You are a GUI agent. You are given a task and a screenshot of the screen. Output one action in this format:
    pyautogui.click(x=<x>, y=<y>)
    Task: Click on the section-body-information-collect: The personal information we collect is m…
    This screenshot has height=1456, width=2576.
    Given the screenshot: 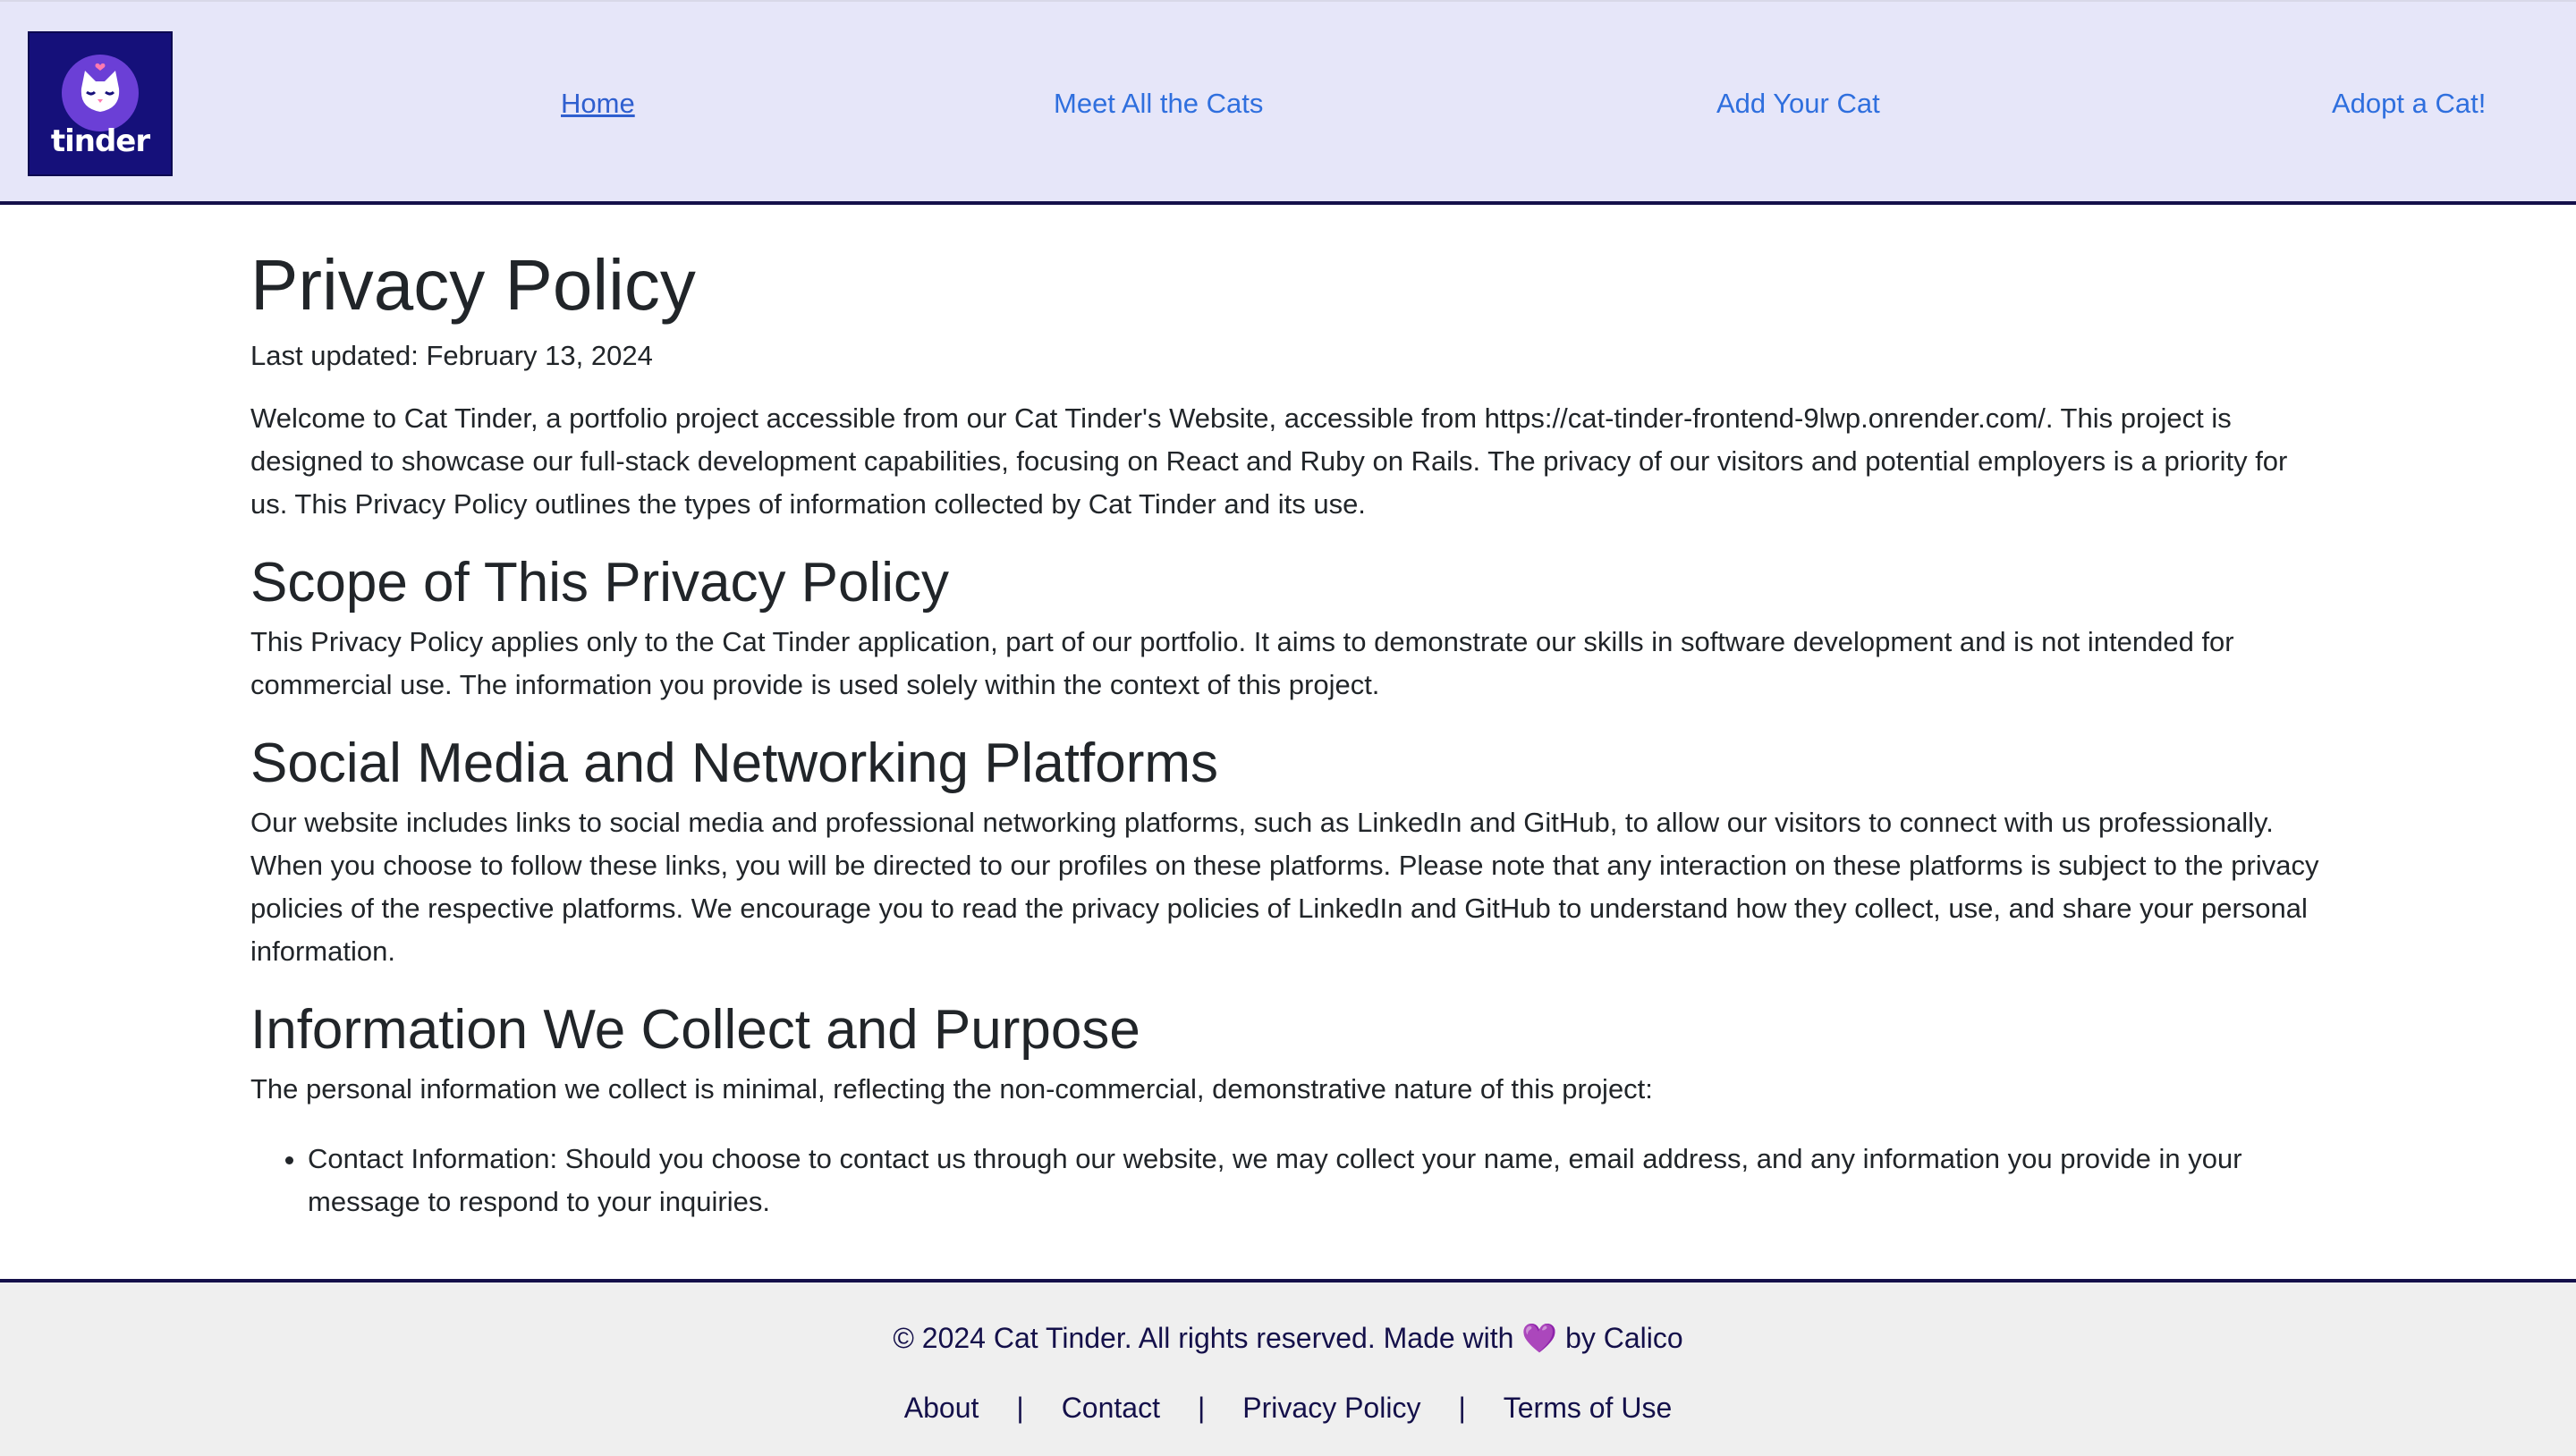 What is the action you would take?
    pyautogui.click(x=951, y=1089)
    